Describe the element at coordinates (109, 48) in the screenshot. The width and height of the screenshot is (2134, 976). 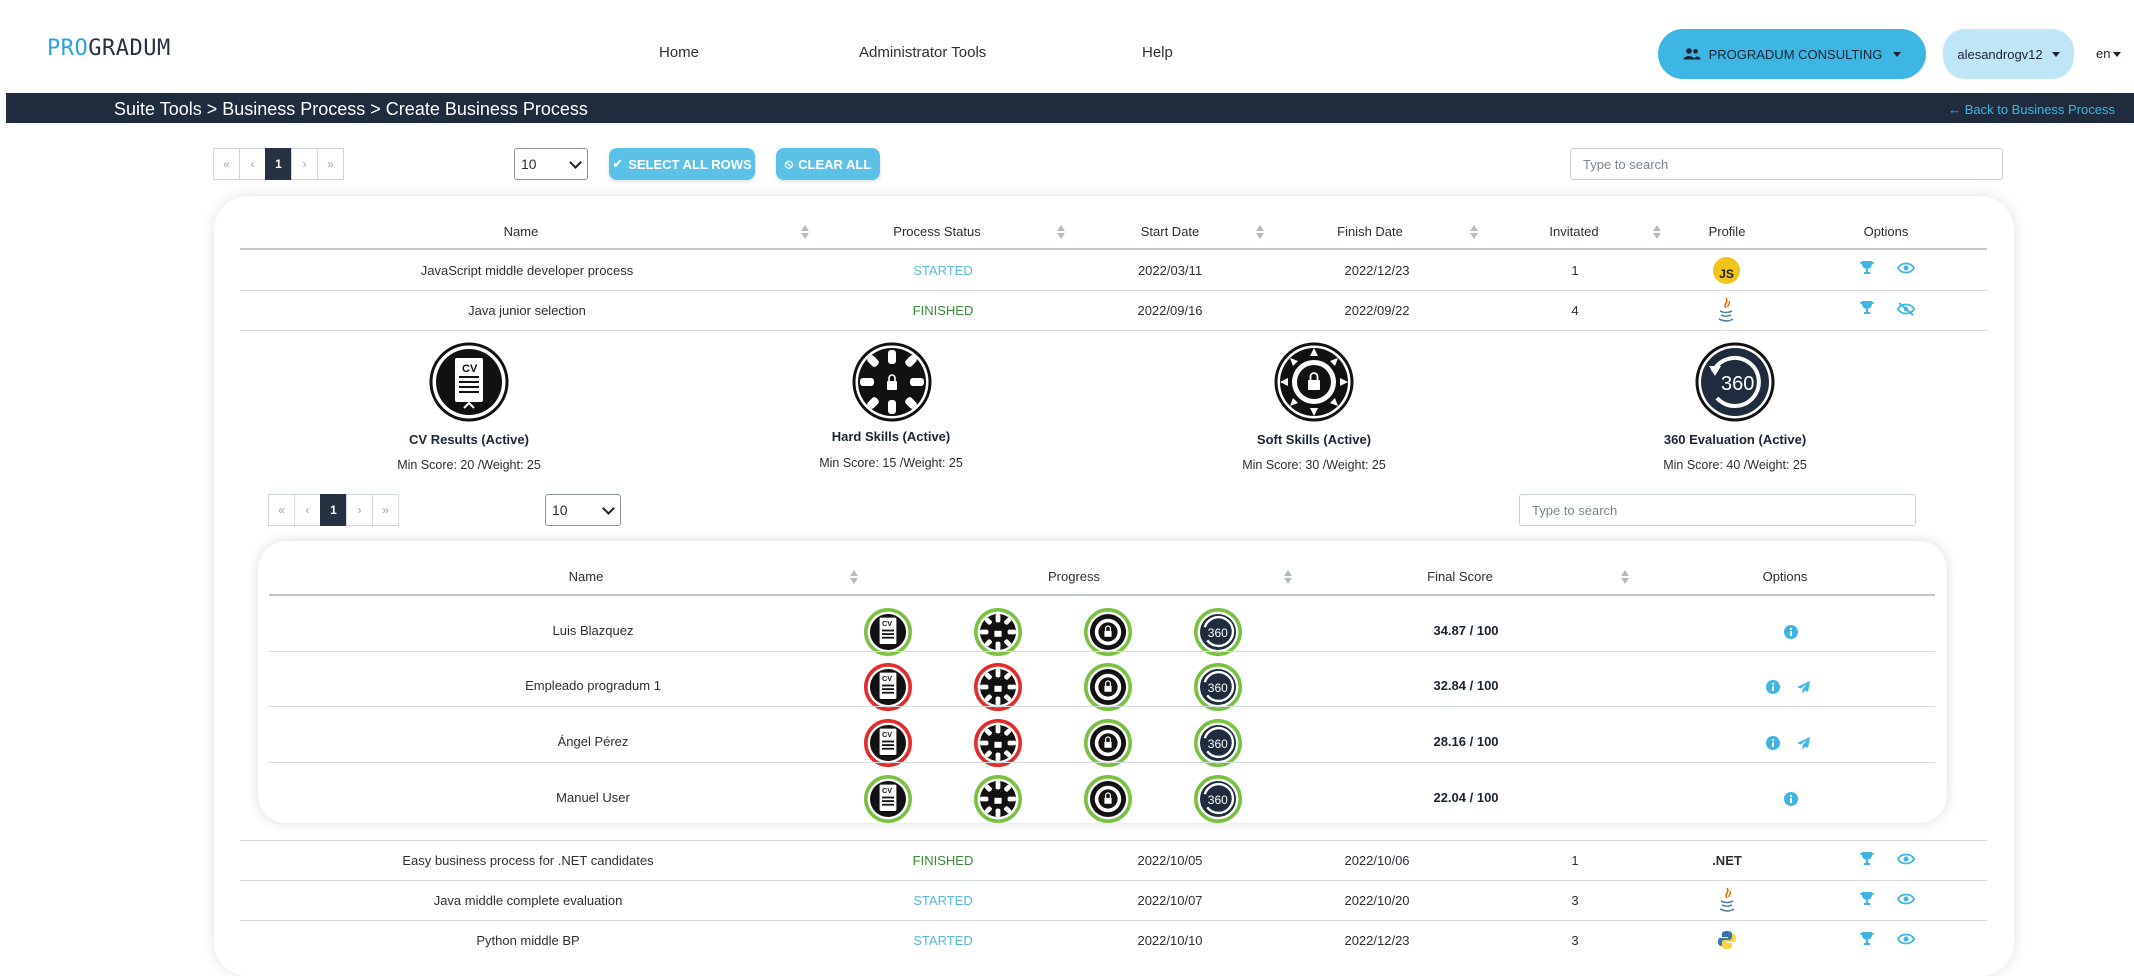
I see `brand-logo: PROGRADUM` at that location.